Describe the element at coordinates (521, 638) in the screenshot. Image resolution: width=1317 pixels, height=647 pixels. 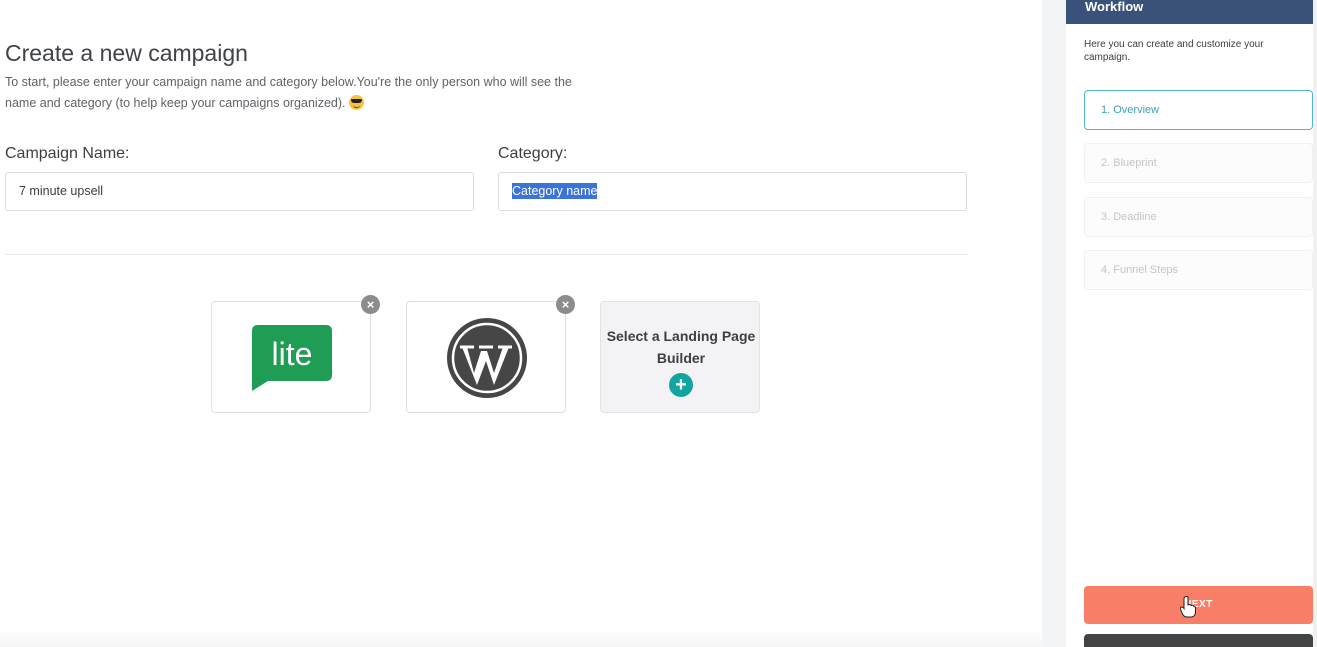
I see `bottom-edge` at that location.